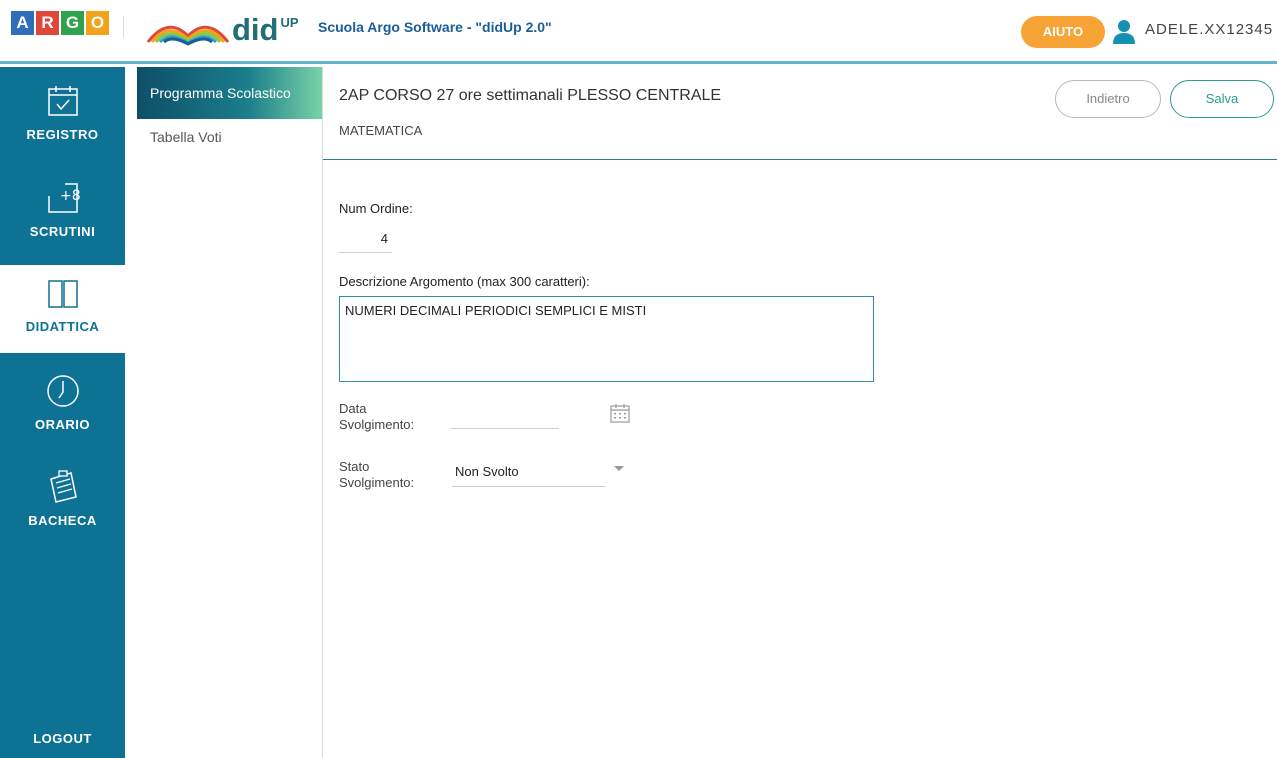  I want to click on subject-name: MATEMATICA, so click(381, 130).